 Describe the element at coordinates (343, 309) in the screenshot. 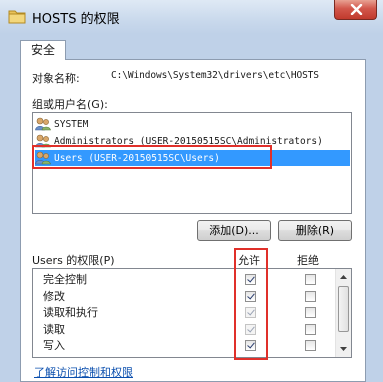

I see `scrollbar-thumb` at that location.